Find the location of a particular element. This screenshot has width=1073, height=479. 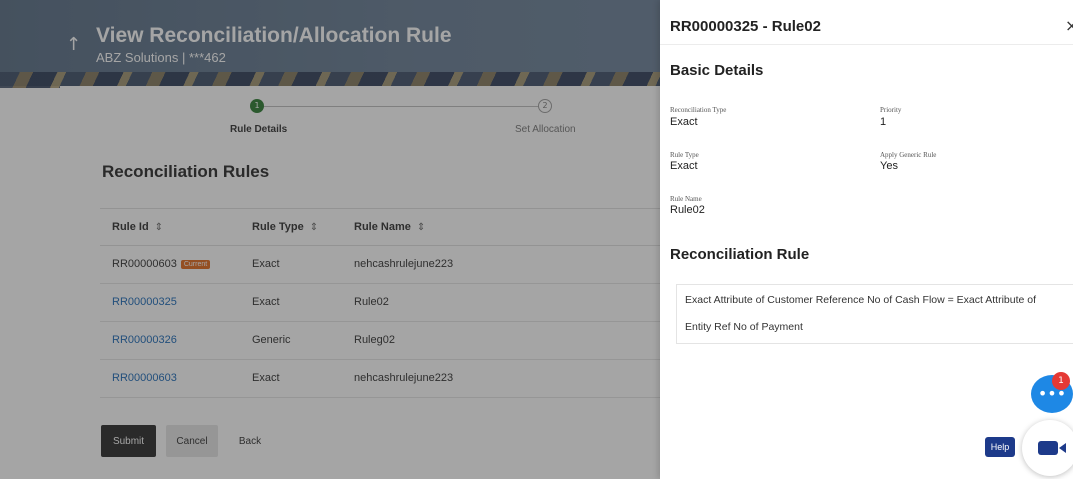

reconciliation-type-label: Reconciliation Type is located at coordinates (698, 110).